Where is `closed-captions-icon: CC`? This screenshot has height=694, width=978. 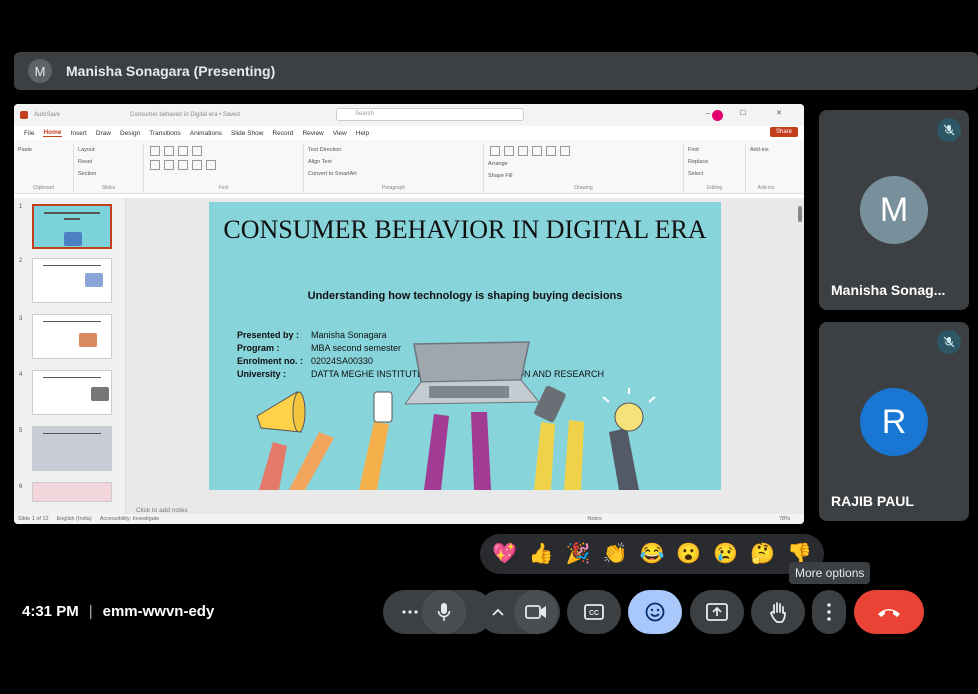 closed-captions-icon: CC is located at coordinates (594, 612).